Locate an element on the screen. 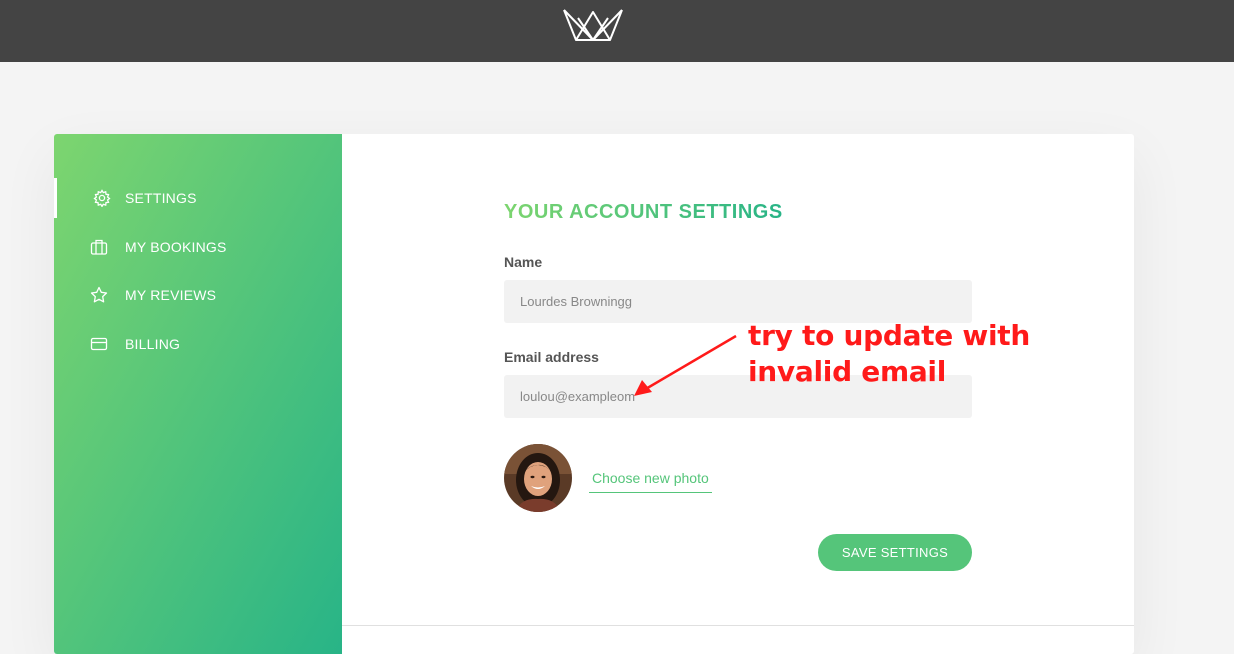 This screenshot has width=1234, height=654. sidebar-item-label: Settings is located at coordinates (161, 198).